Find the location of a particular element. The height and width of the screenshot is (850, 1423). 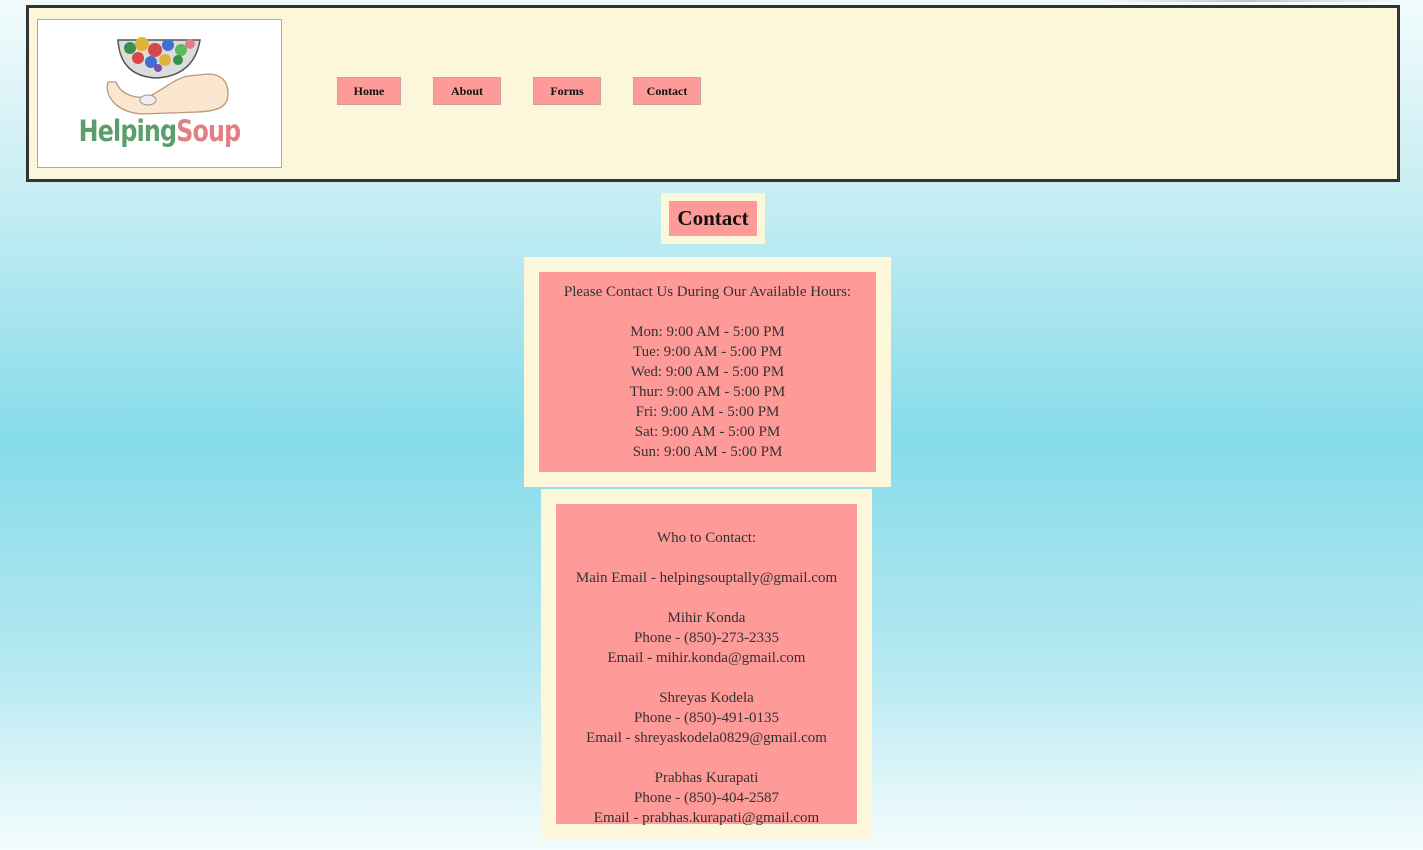

nav-forms-button: Forms is located at coordinates (567, 91).